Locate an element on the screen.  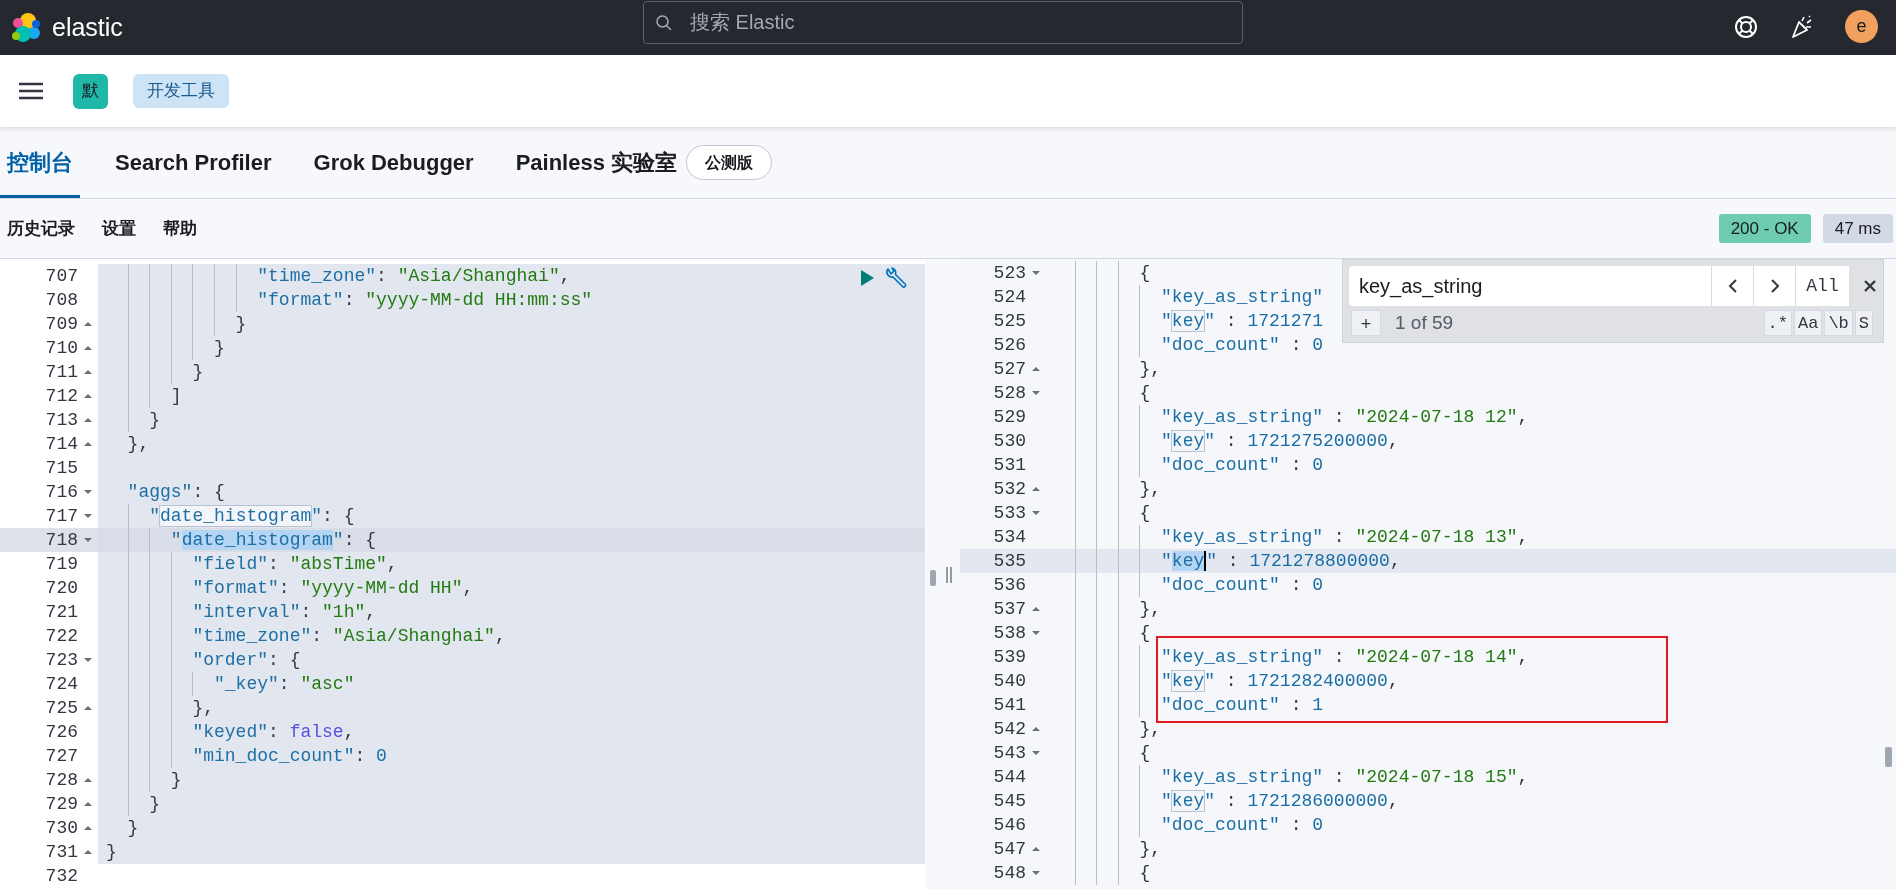
line-number: 708 is located at coordinates (61, 300).